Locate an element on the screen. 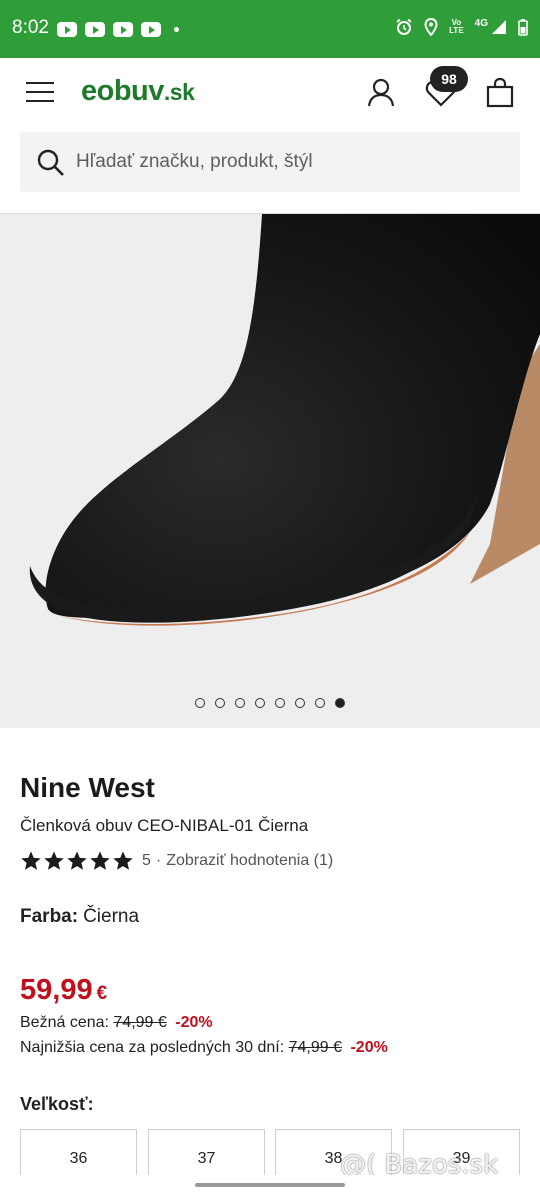  system-nav-bar is located at coordinates (270, 1187).